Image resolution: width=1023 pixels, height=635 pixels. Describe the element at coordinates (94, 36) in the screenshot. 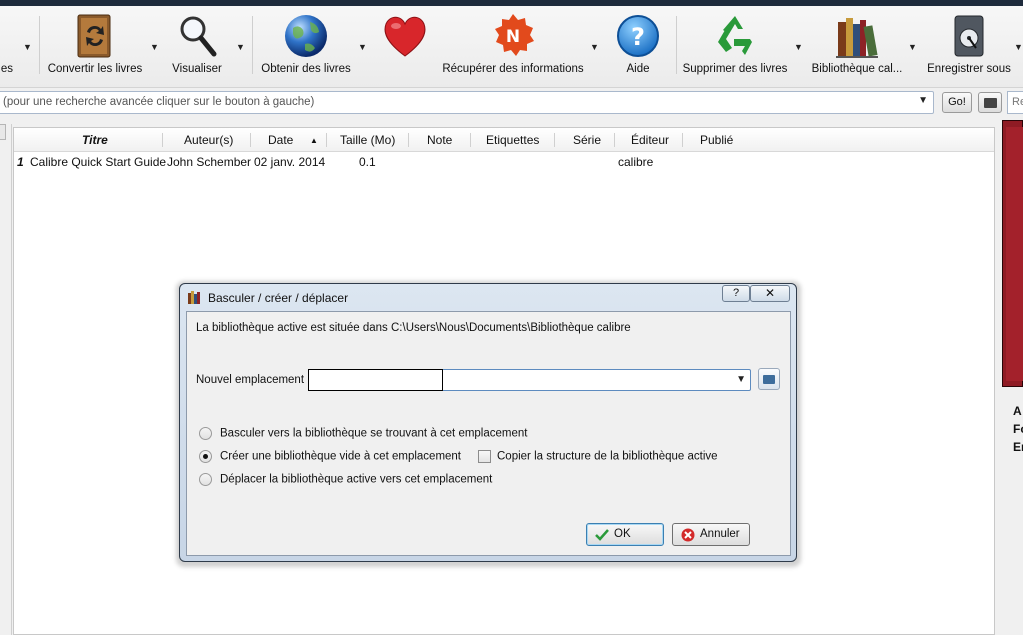

I see `convert-books-icon` at that location.